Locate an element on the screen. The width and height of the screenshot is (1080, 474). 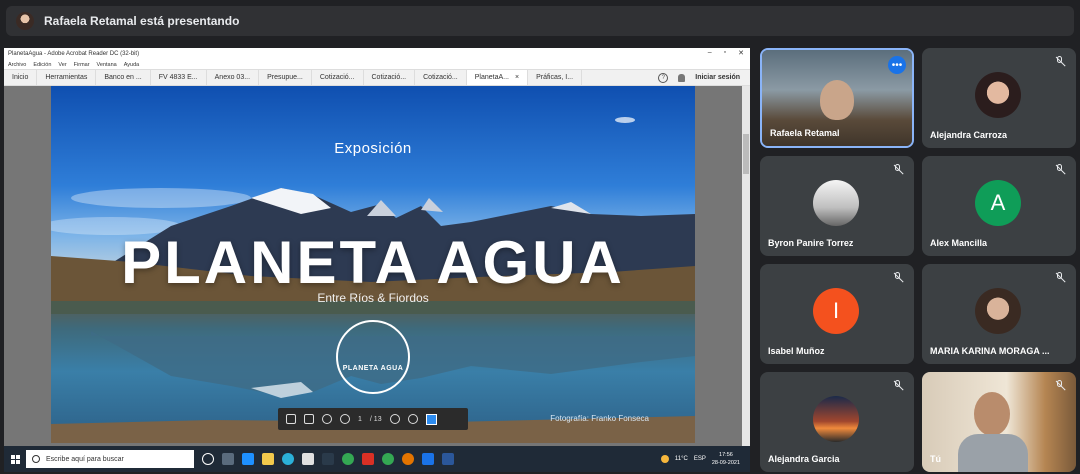
slide-title: PLANETA AGUA is located at coordinates (373, 262).